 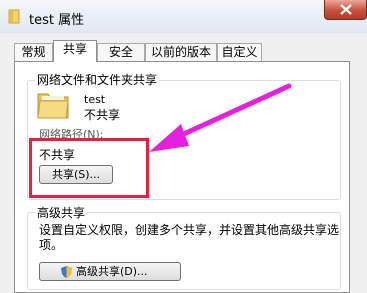 I want to click on advanced-sharing-description: 设置自定义权限，创建多个共享，并设置其他高级共享选项。, so click(x=189, y=237).